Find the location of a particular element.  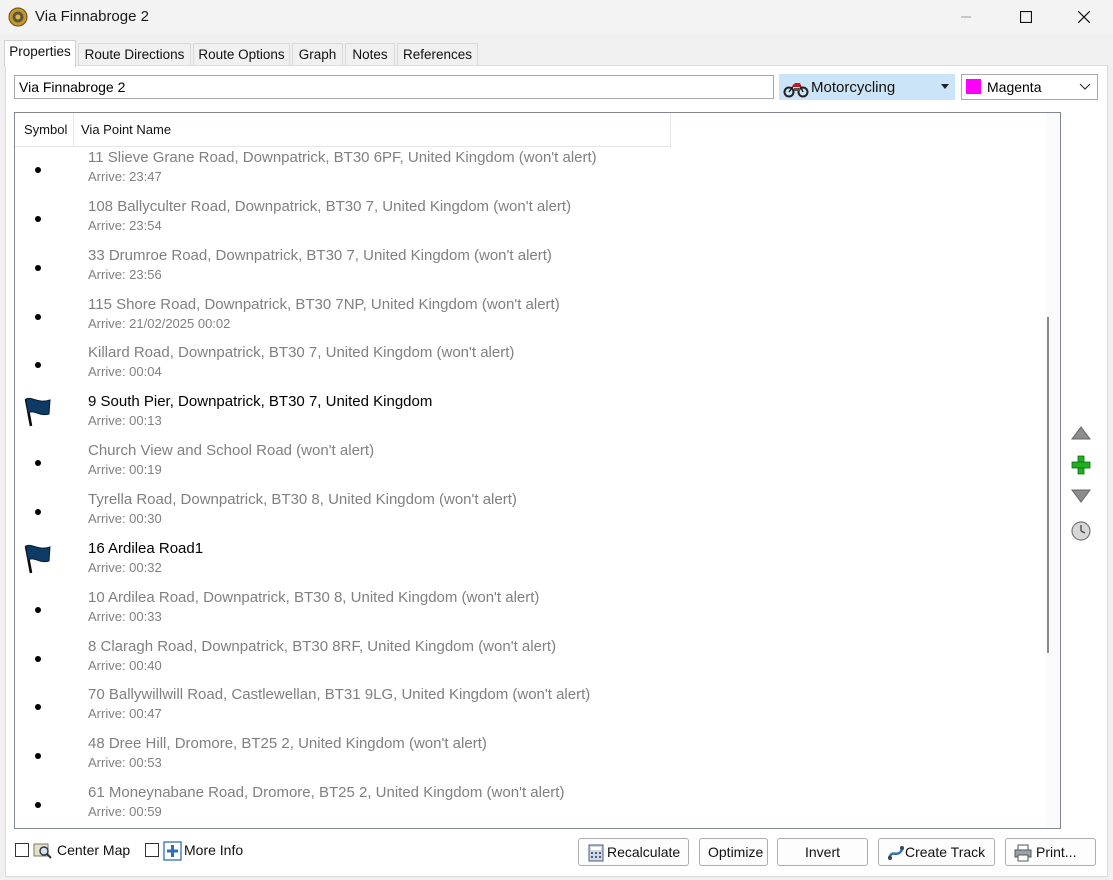

minimize-icon is located at coordinates (966, 17).